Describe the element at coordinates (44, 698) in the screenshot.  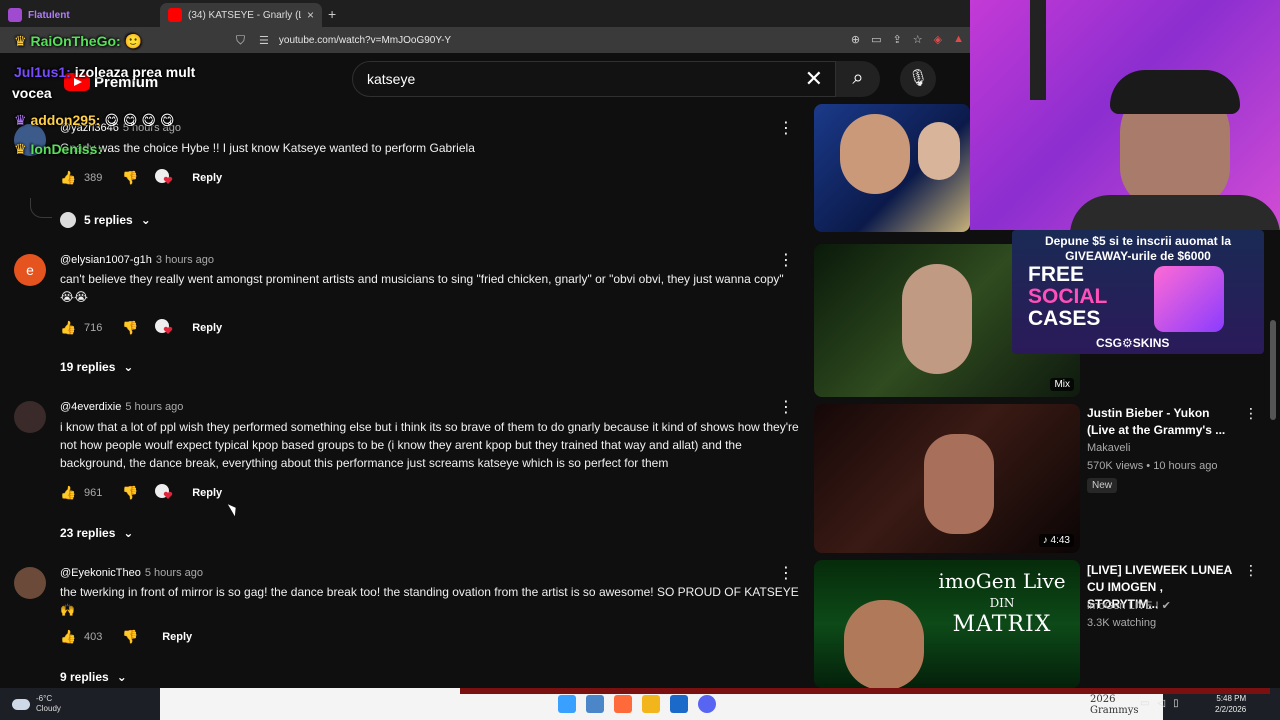
I see `temperature: -6°C` at that location.